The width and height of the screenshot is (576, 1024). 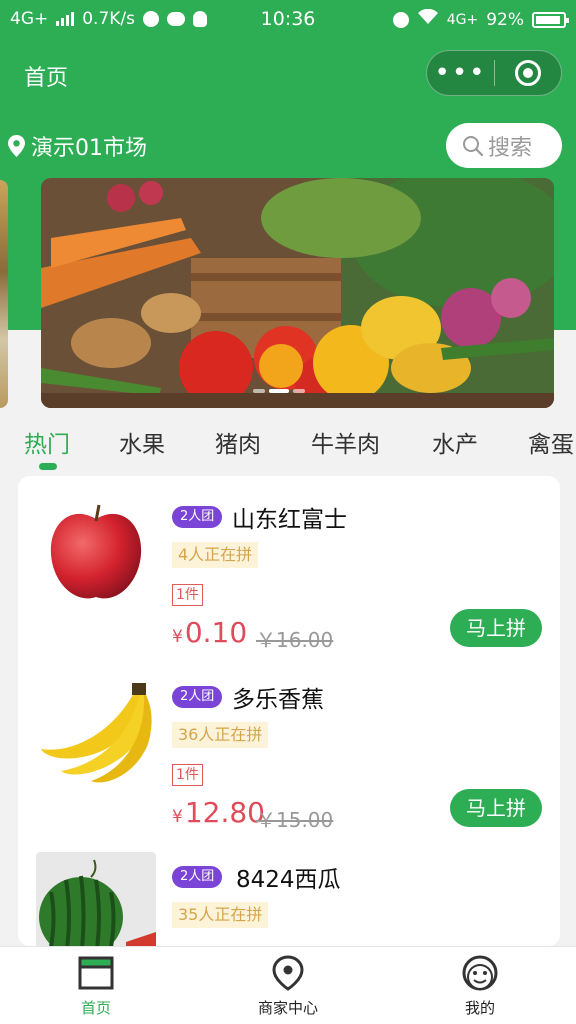 I want to click on tab-category: 猪肉, so click(x=238, y=442).